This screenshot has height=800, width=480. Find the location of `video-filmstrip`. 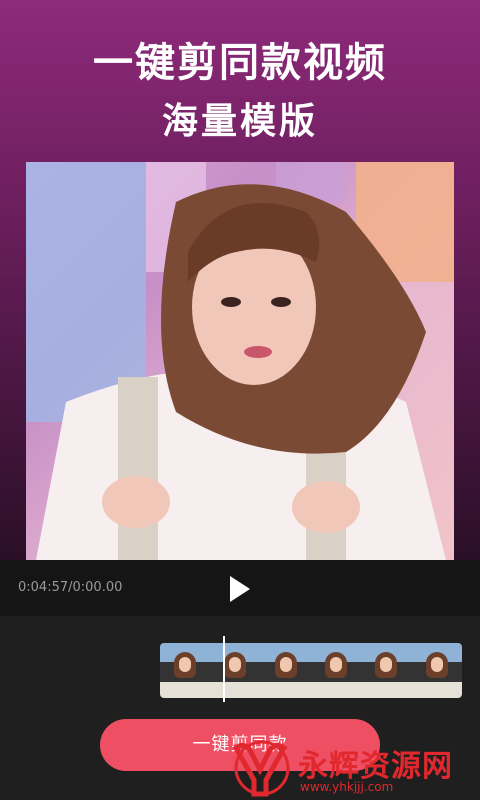

video-filmstrip is located at coordinates (311, 670).